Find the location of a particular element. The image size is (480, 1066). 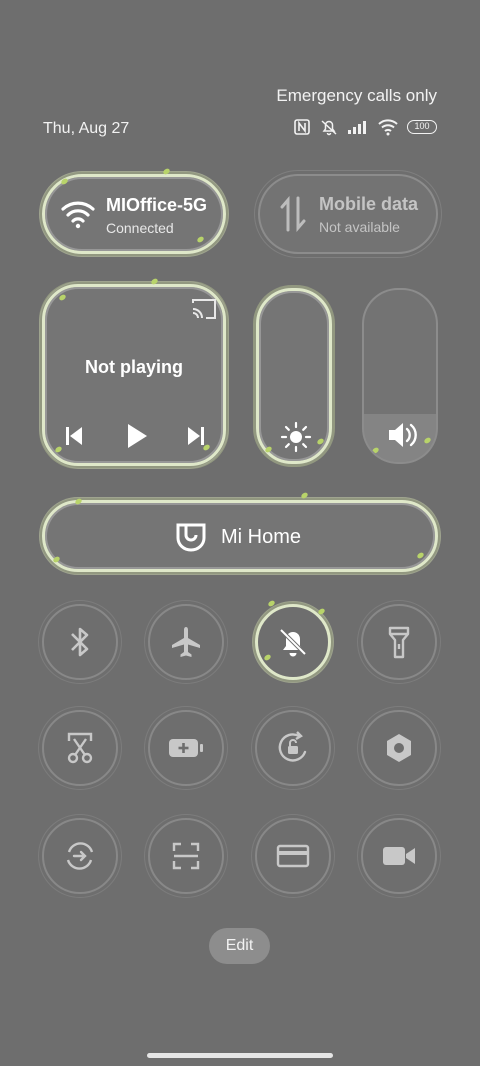

media-player-tile: Not playing is located at coordinates (134, 373).